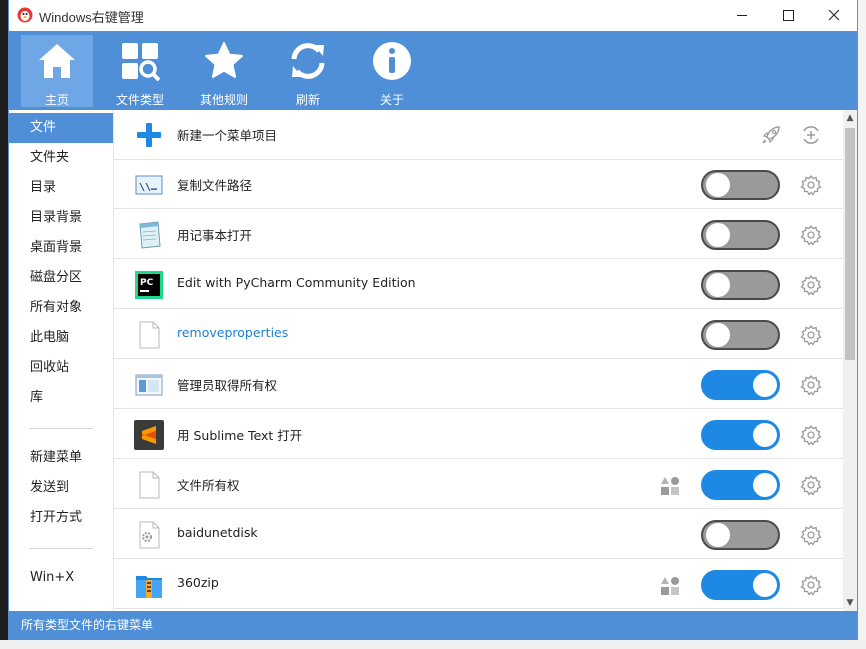  Describe the element at coordinates (433, 15) in the screenshot. I see `title-bar: Windows右键管理` at that location.